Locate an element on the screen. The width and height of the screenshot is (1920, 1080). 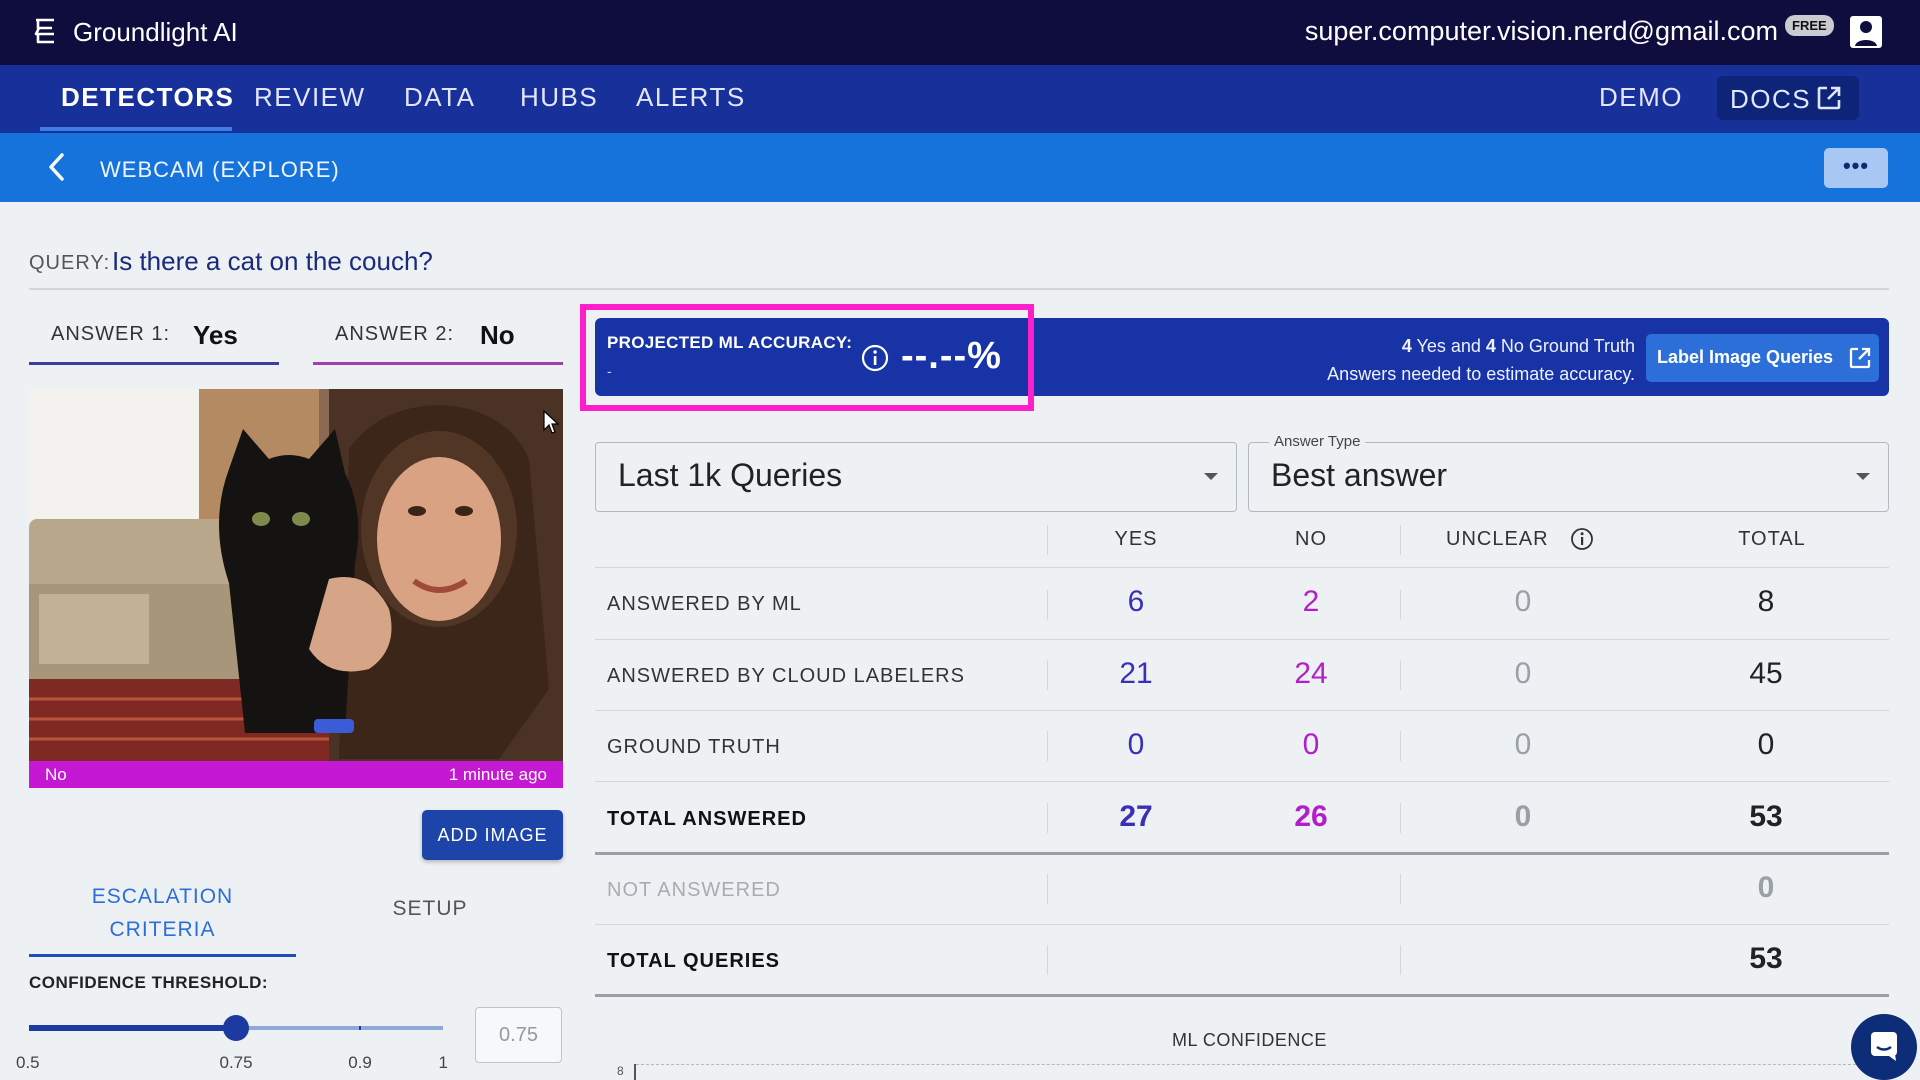
answer-1-label: ANSWER 1: is located at coordinates (111, 334).